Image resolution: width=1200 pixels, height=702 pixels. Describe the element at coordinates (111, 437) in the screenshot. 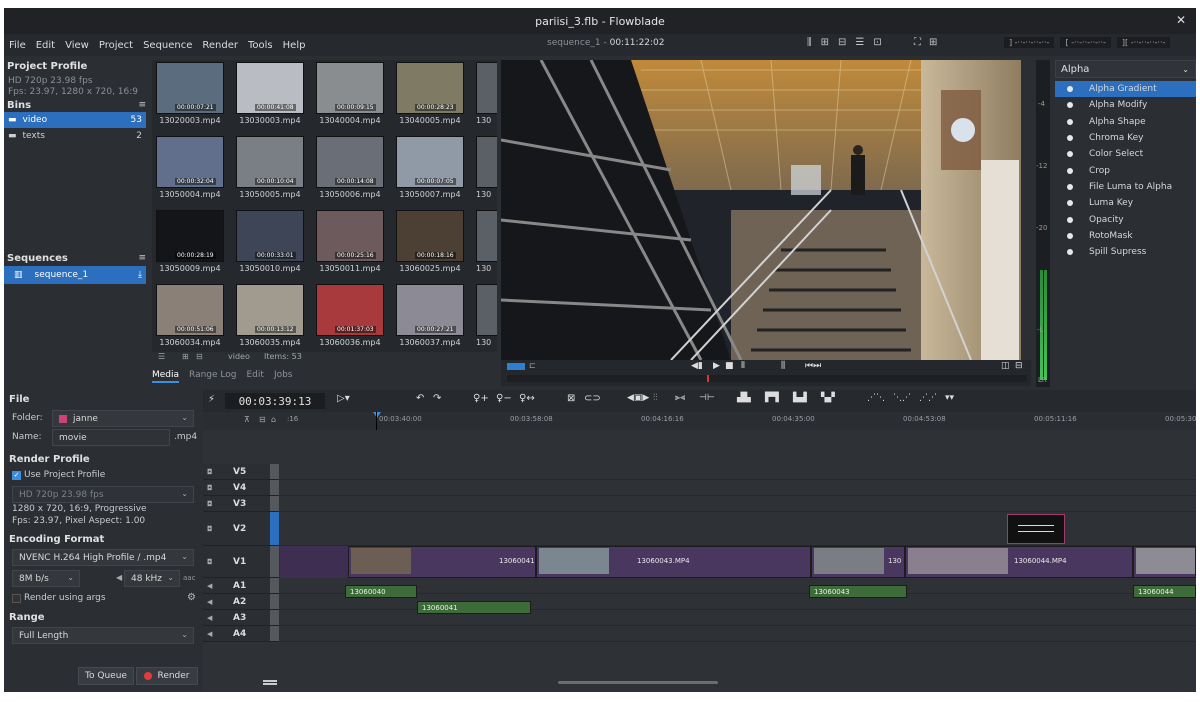

I see `name-input: movie` at that location.